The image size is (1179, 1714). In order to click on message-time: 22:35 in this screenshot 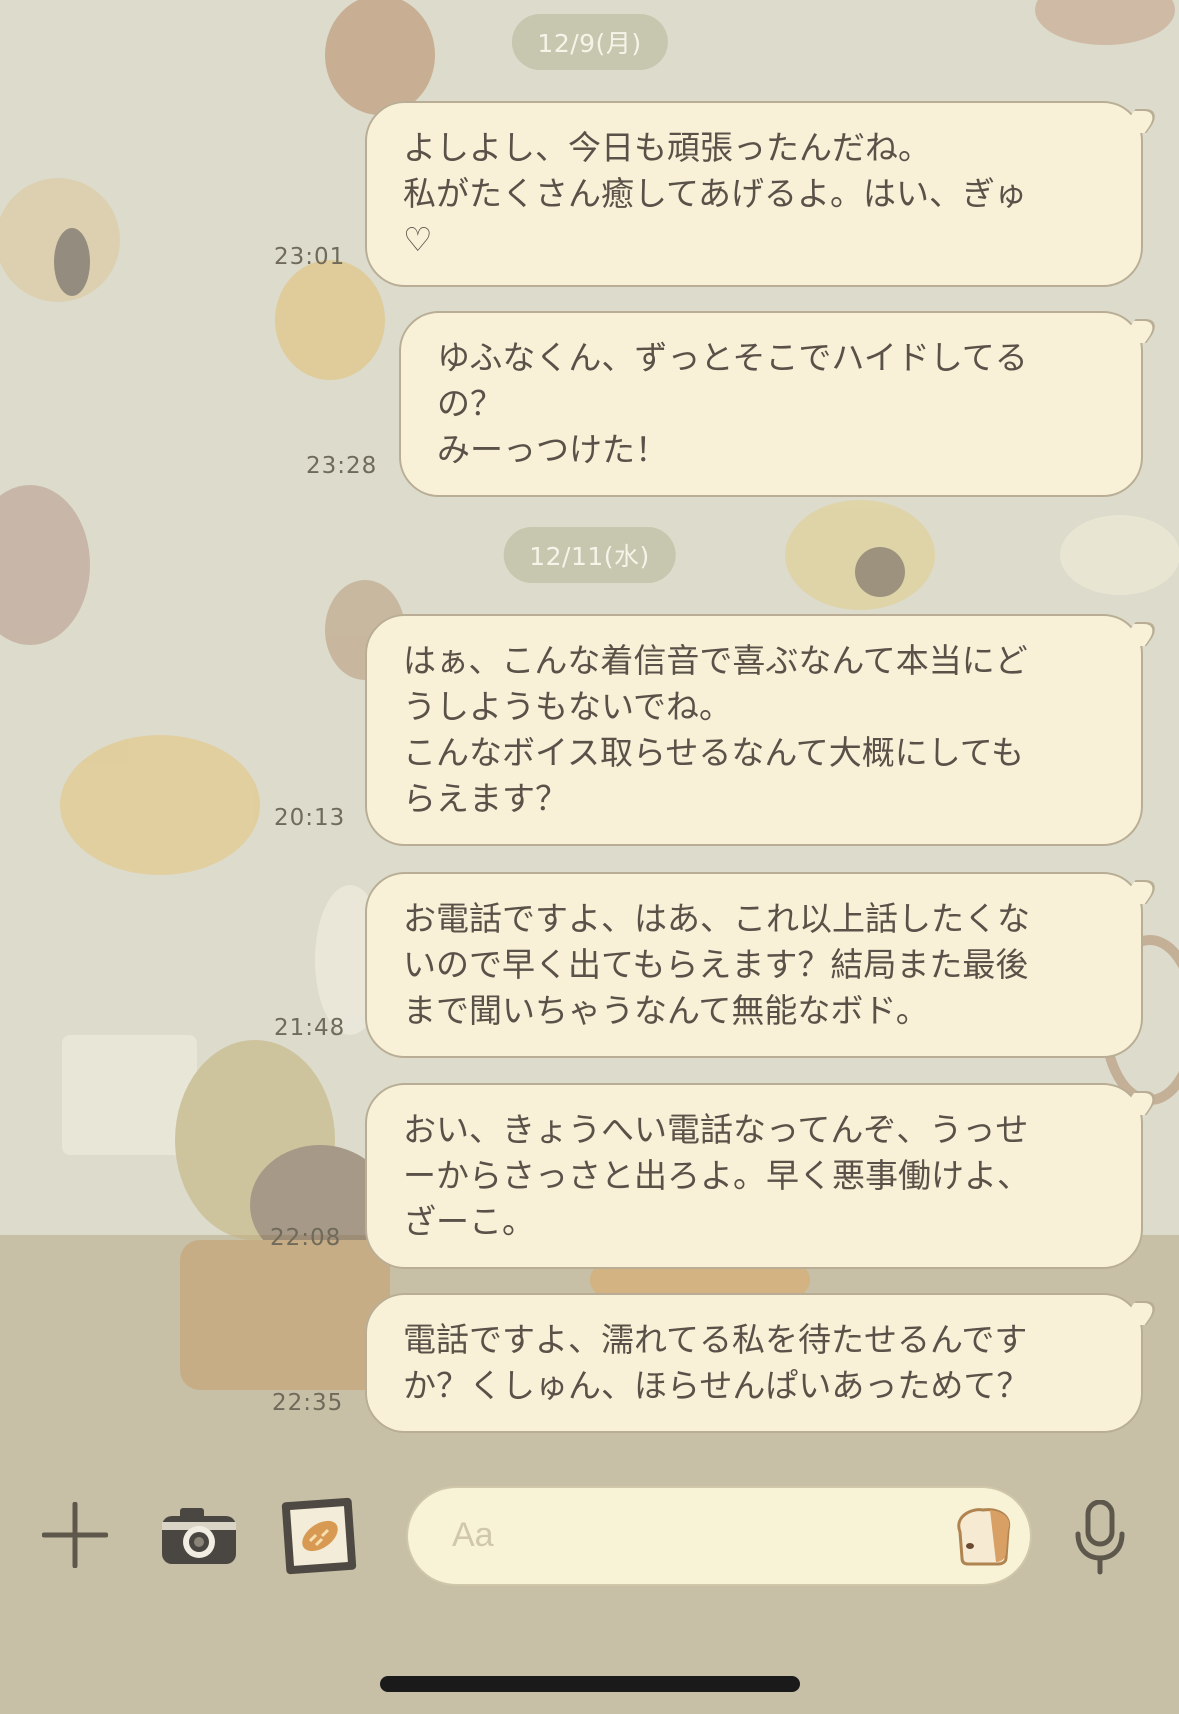, I will do `click(308, 1403)`.